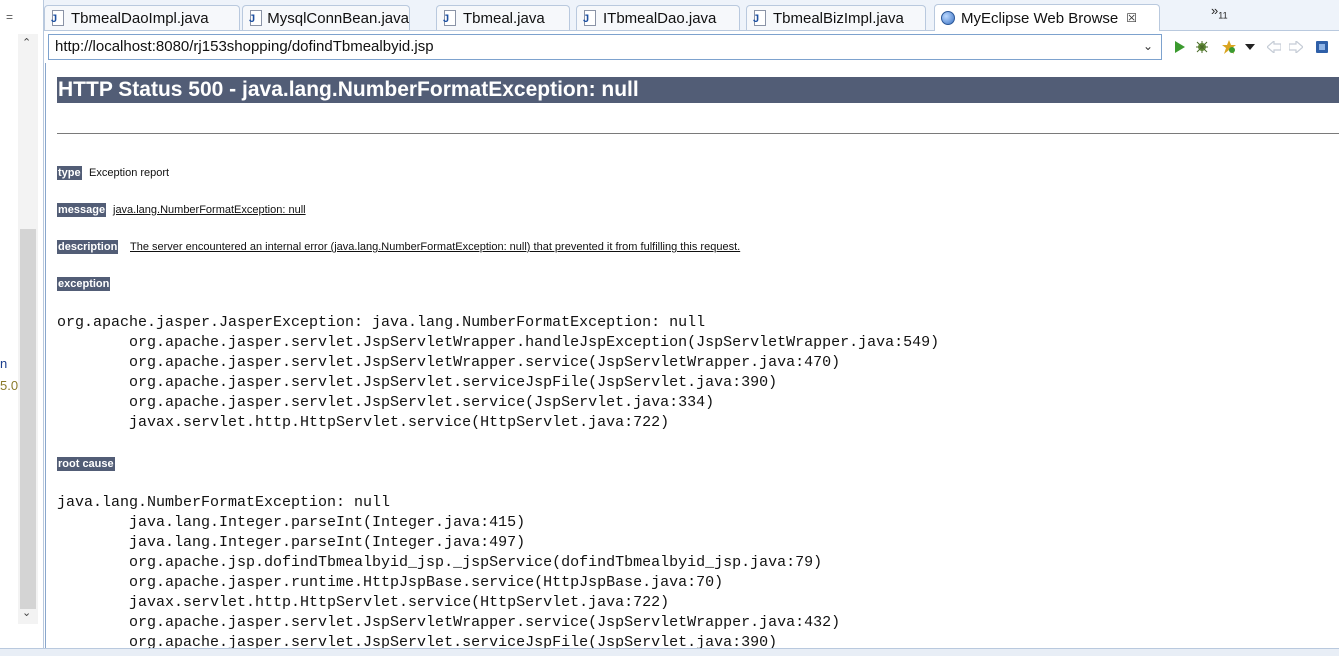 The width and height of the screenshot is (1339, 656). I want to click on side-panel-version-fragment: 5.0, so click(9, 385).